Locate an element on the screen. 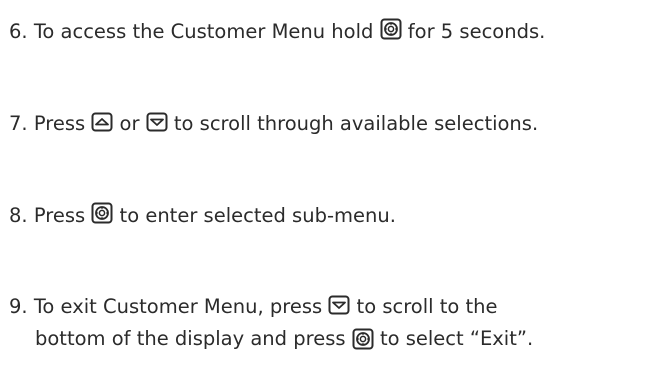  step-text-after: to scroll through available selections. is located at coordinates (356, 123).